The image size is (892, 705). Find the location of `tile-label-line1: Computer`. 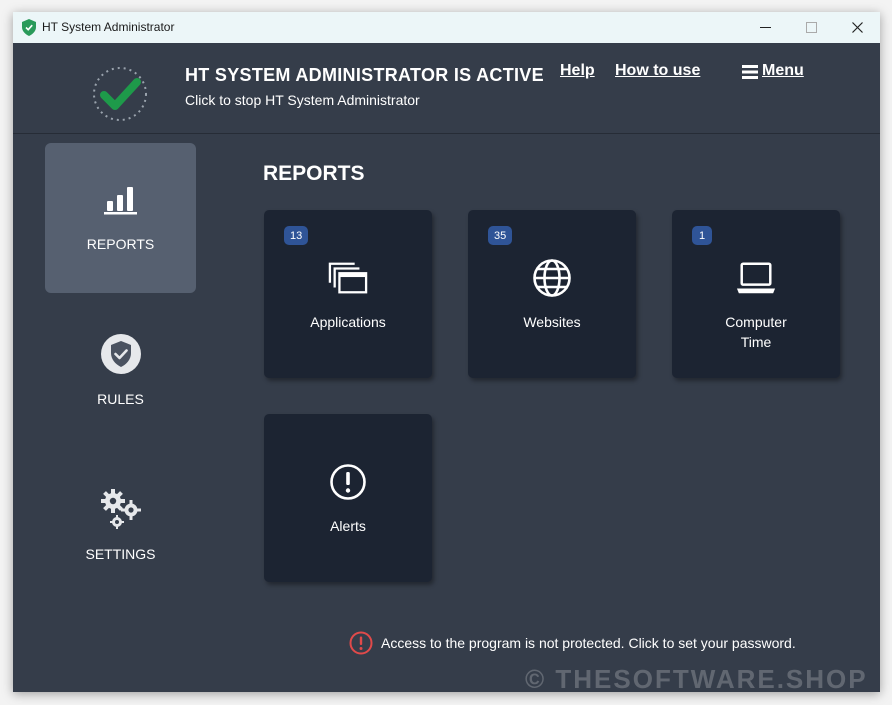

tile-label-line1: Computer is located at coordinates (756, 322).